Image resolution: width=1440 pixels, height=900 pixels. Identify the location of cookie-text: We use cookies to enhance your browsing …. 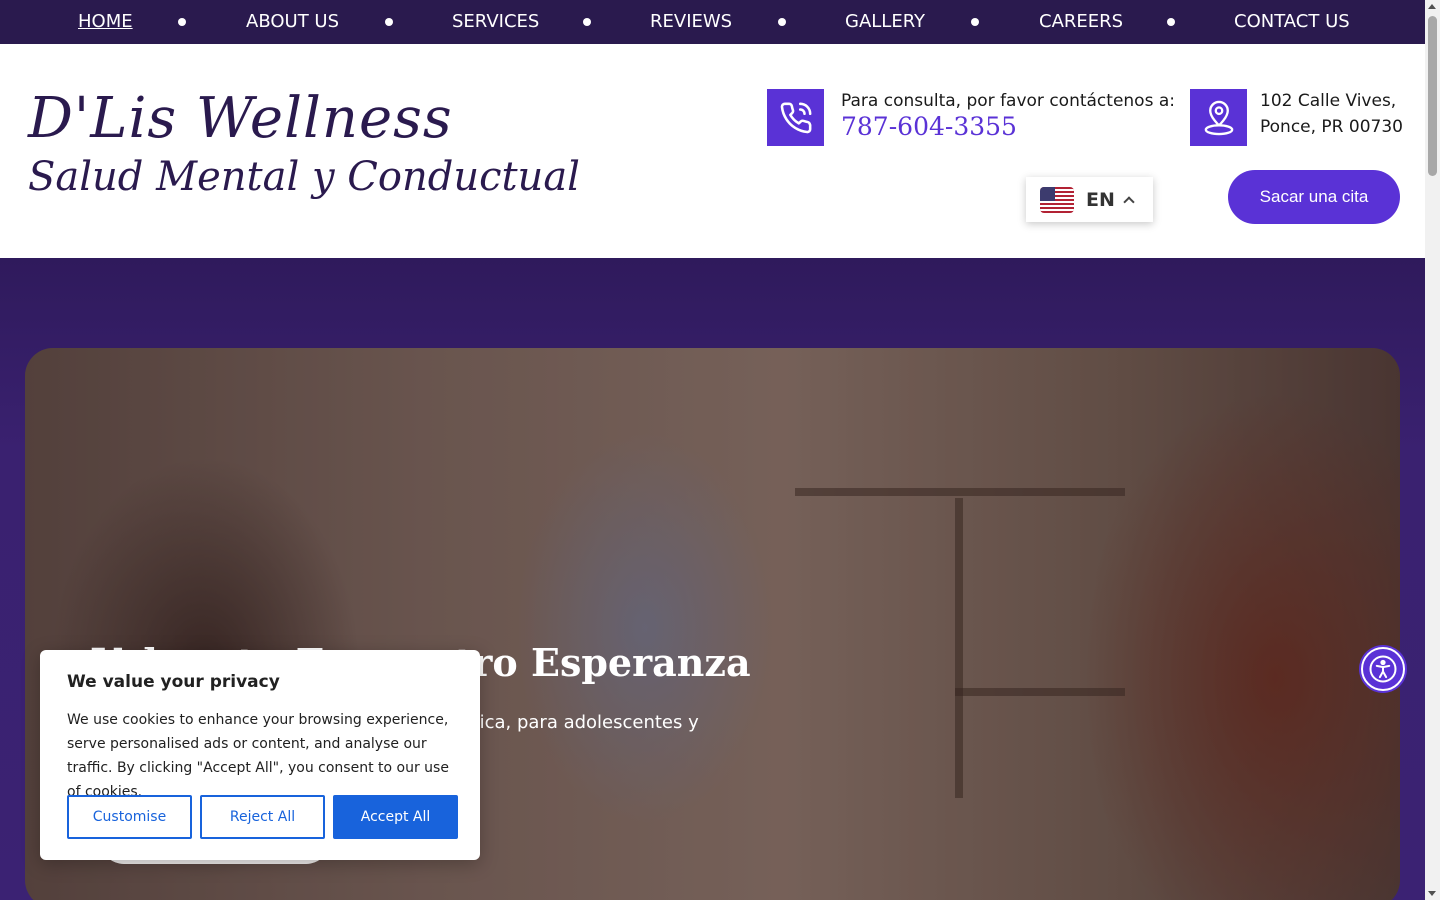
(258, 756).